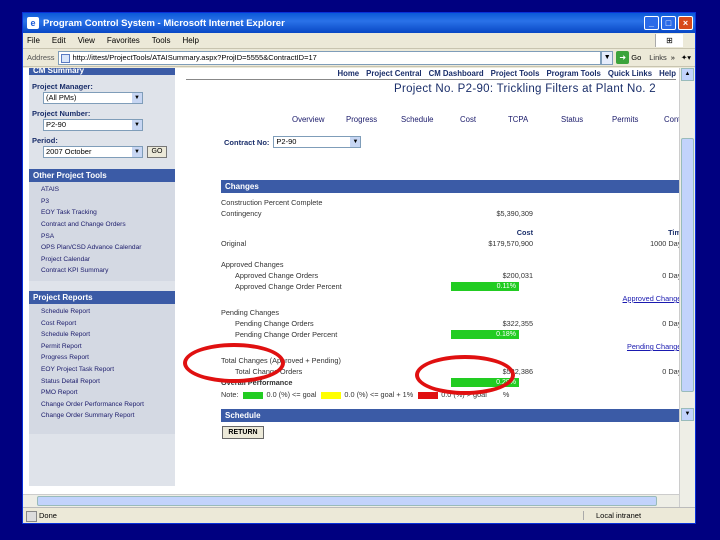 The width and height of the screenshot is (720, 540). I want to click on other-tools-header: Other Project Tools, so click(102, 175).